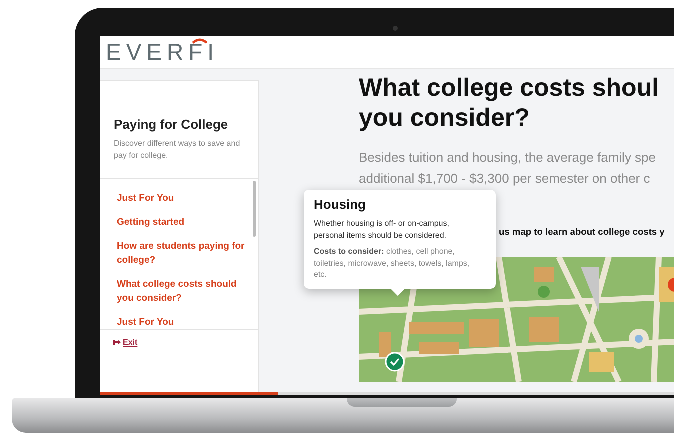  What do you see at coordinates (181, 254) in the screenshot?
I see `nav-link: How are students paying for college?` at bounding box center [181, 254].